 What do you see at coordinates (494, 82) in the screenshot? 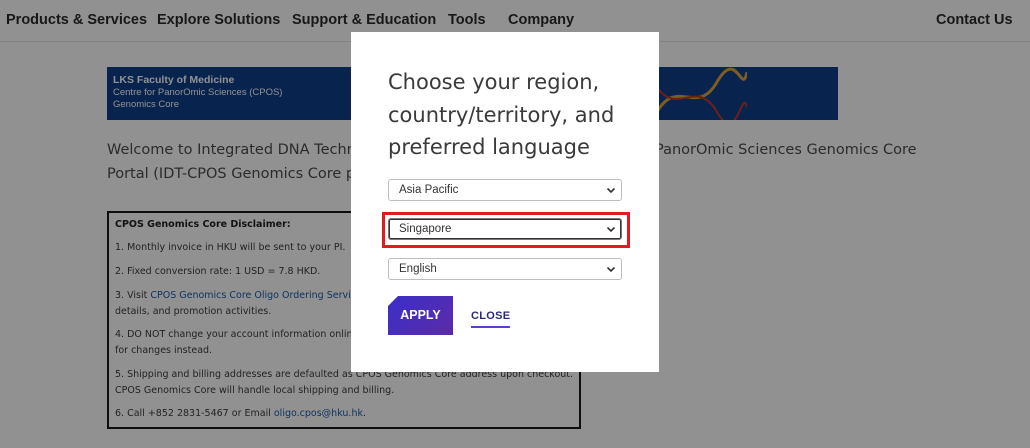
I see `modal-title-line-1: Choose your region,` at bounding box center [494, 82].